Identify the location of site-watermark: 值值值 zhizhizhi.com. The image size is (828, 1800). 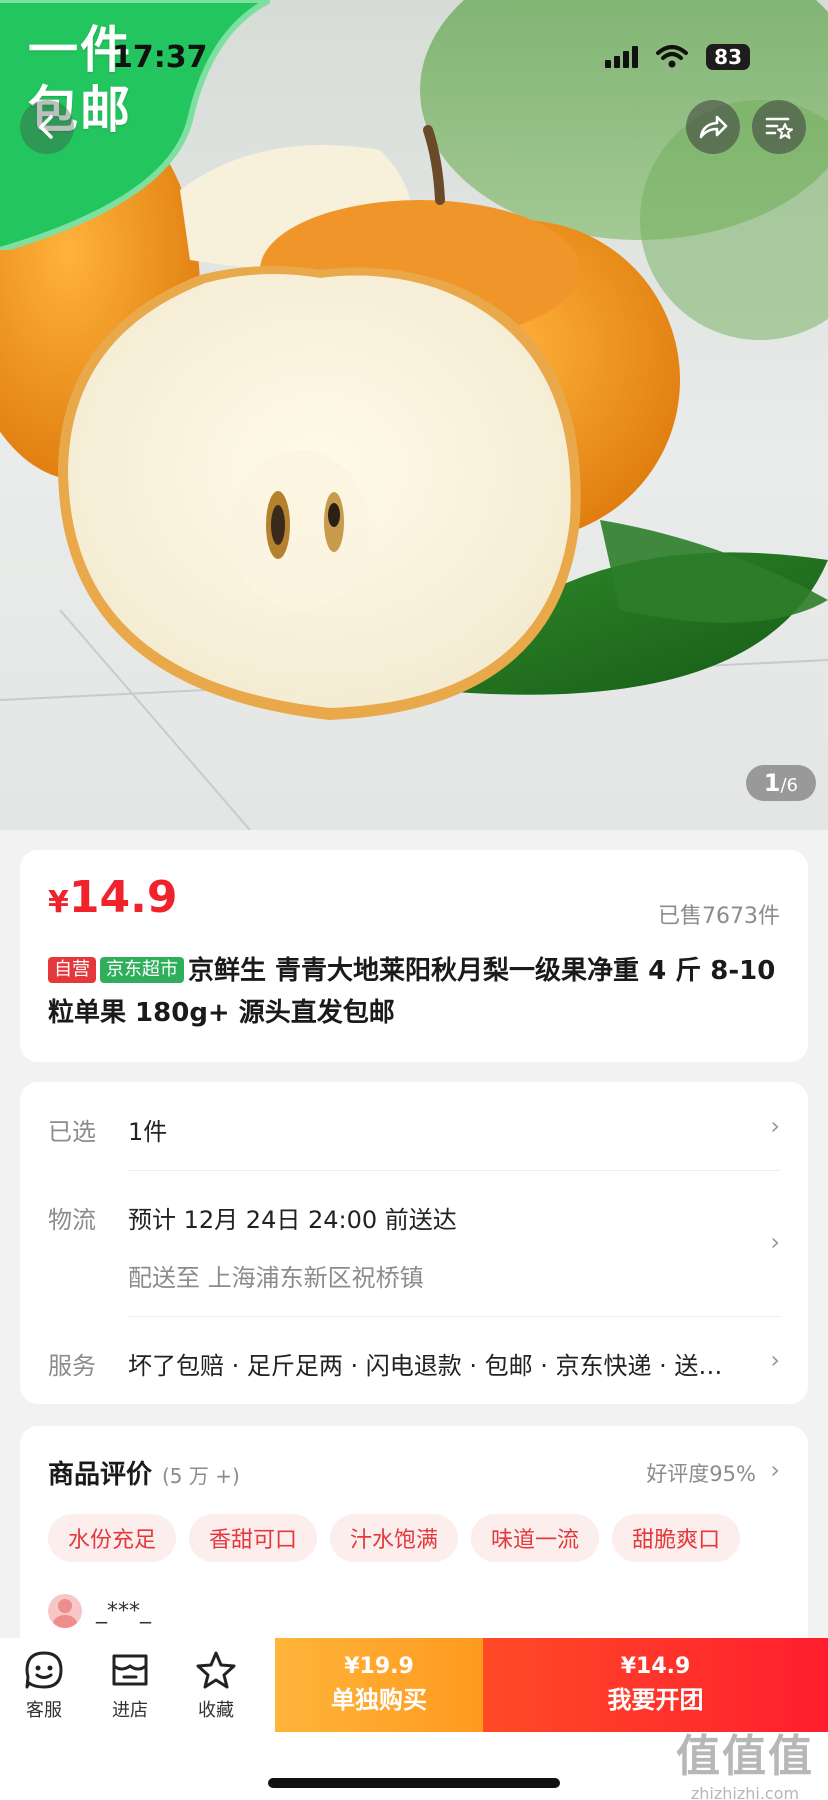
(745, 1760).